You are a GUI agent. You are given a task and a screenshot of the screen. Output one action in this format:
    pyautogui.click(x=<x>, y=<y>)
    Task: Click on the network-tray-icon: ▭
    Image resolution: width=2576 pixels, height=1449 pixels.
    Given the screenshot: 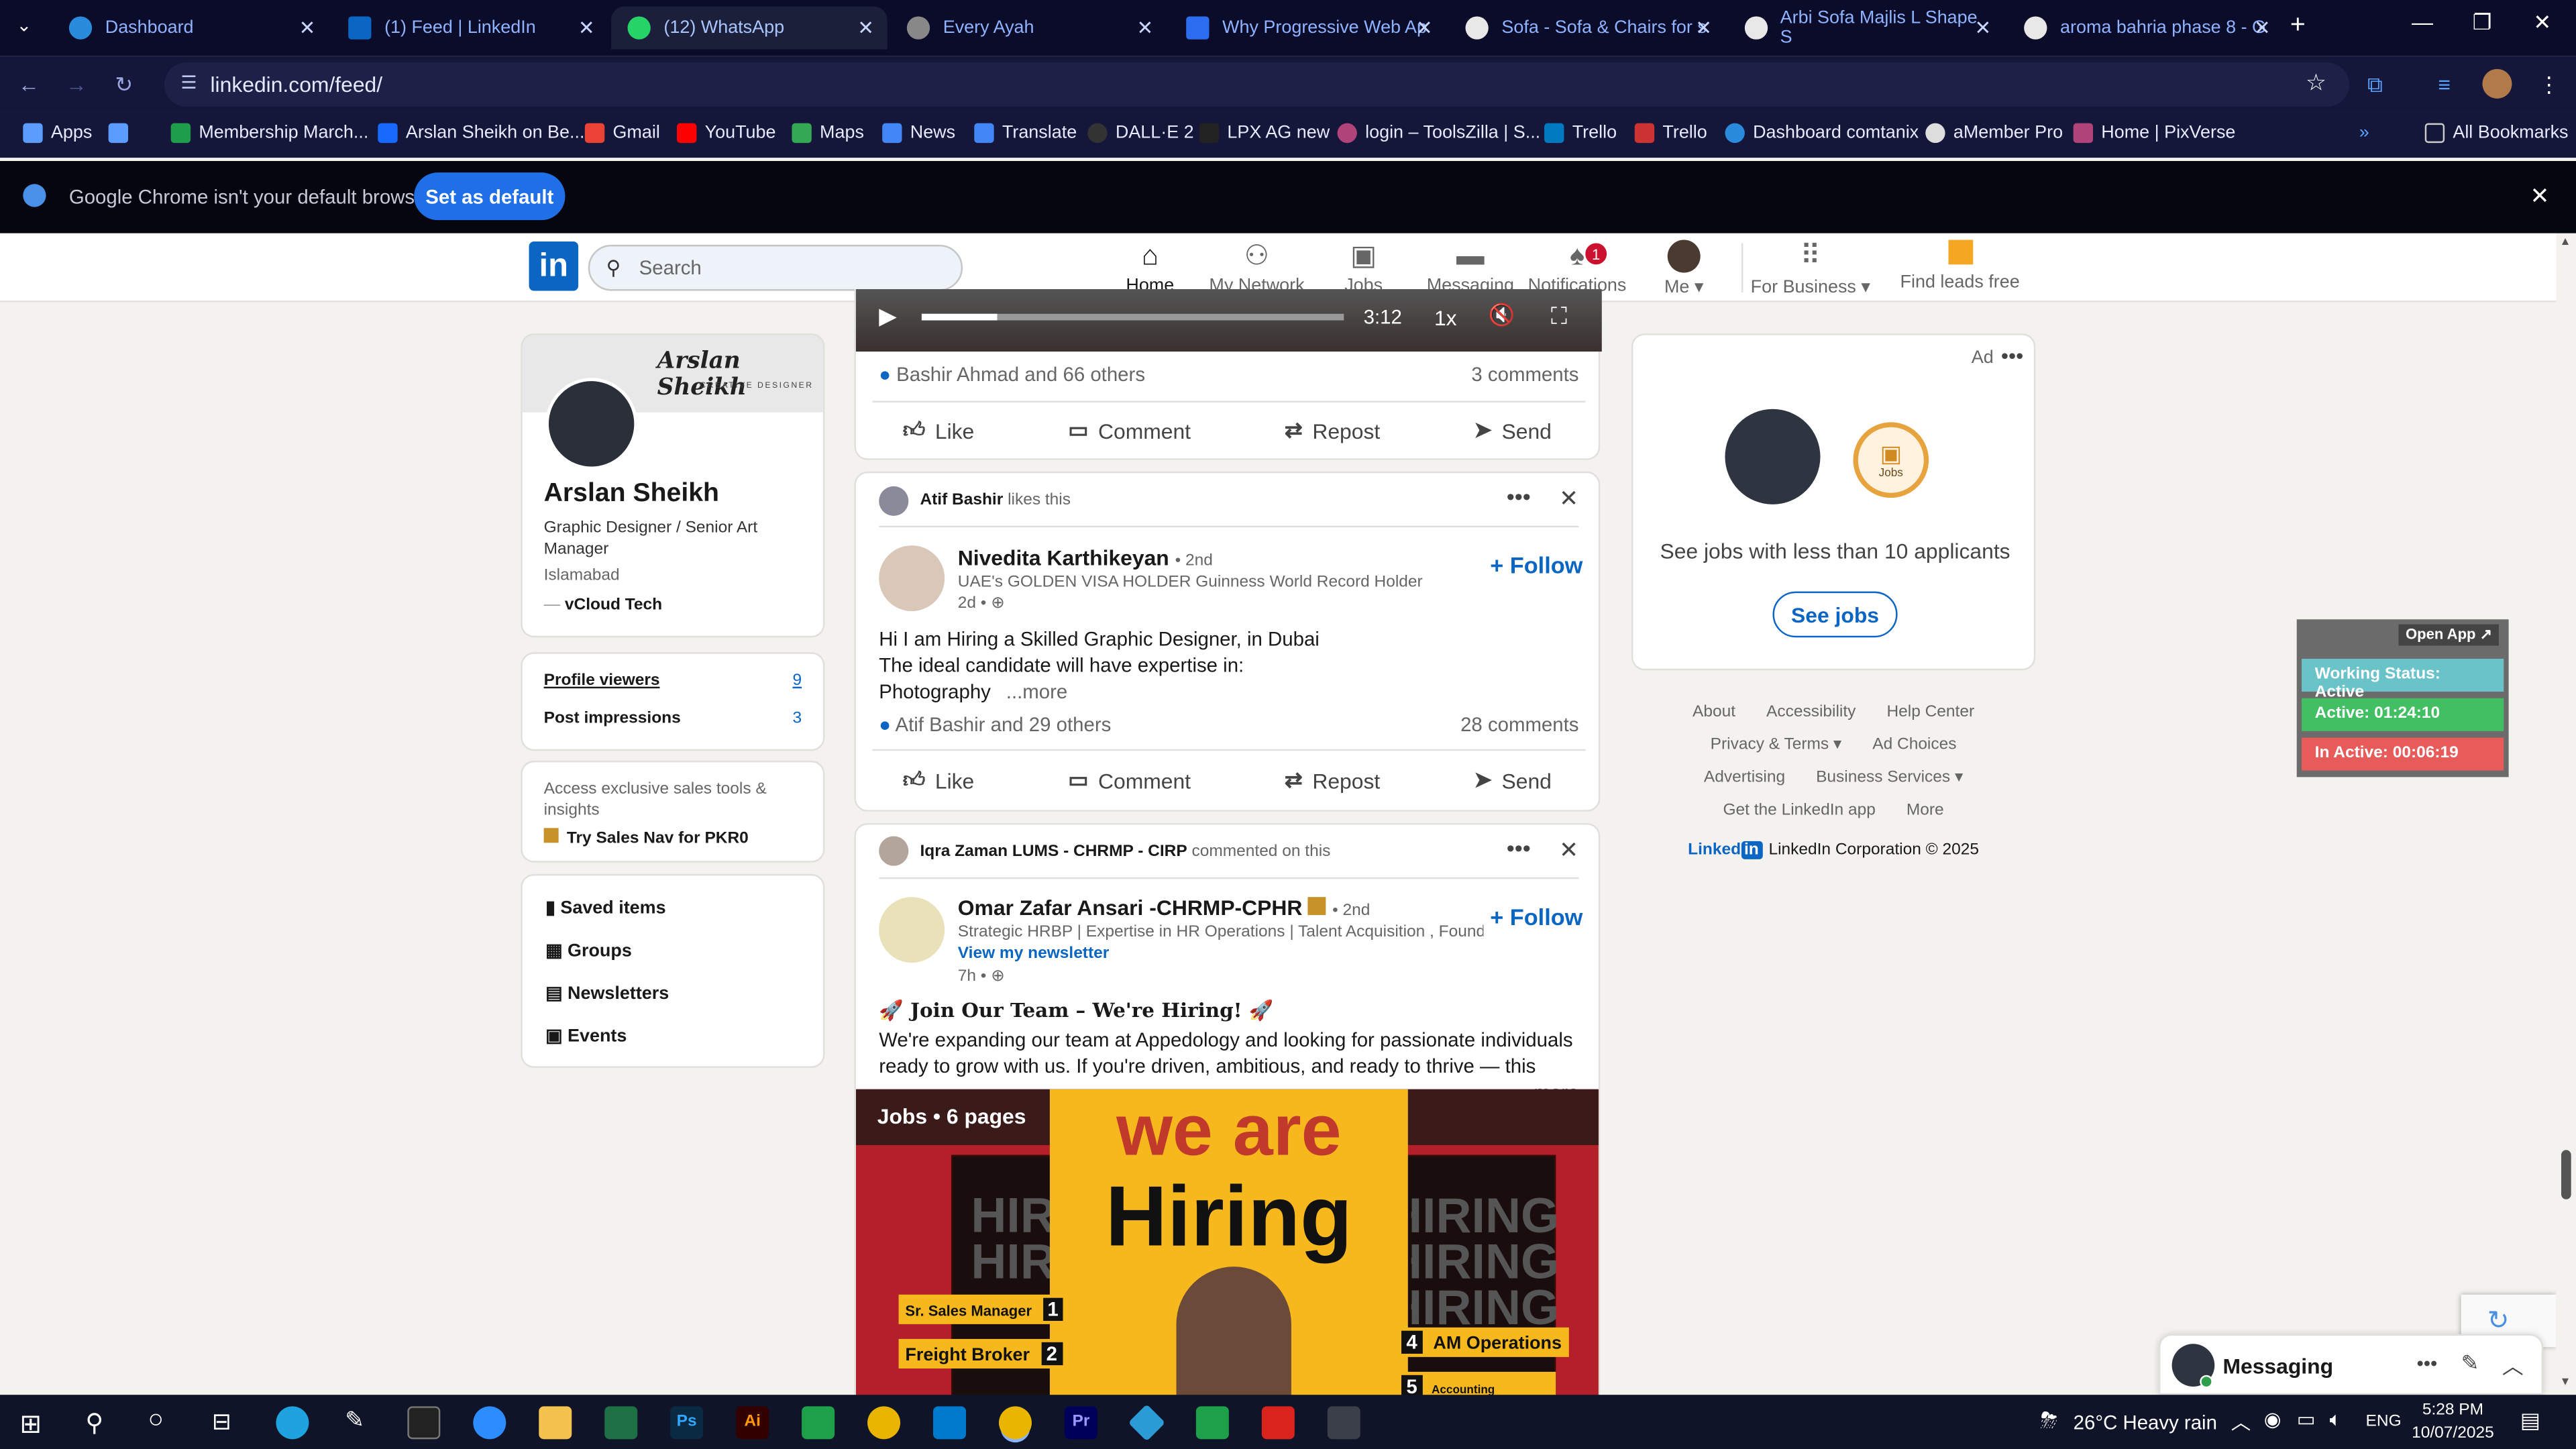 What is the action you would take?
    pyautogui.click(x=2306, y=1419)
    